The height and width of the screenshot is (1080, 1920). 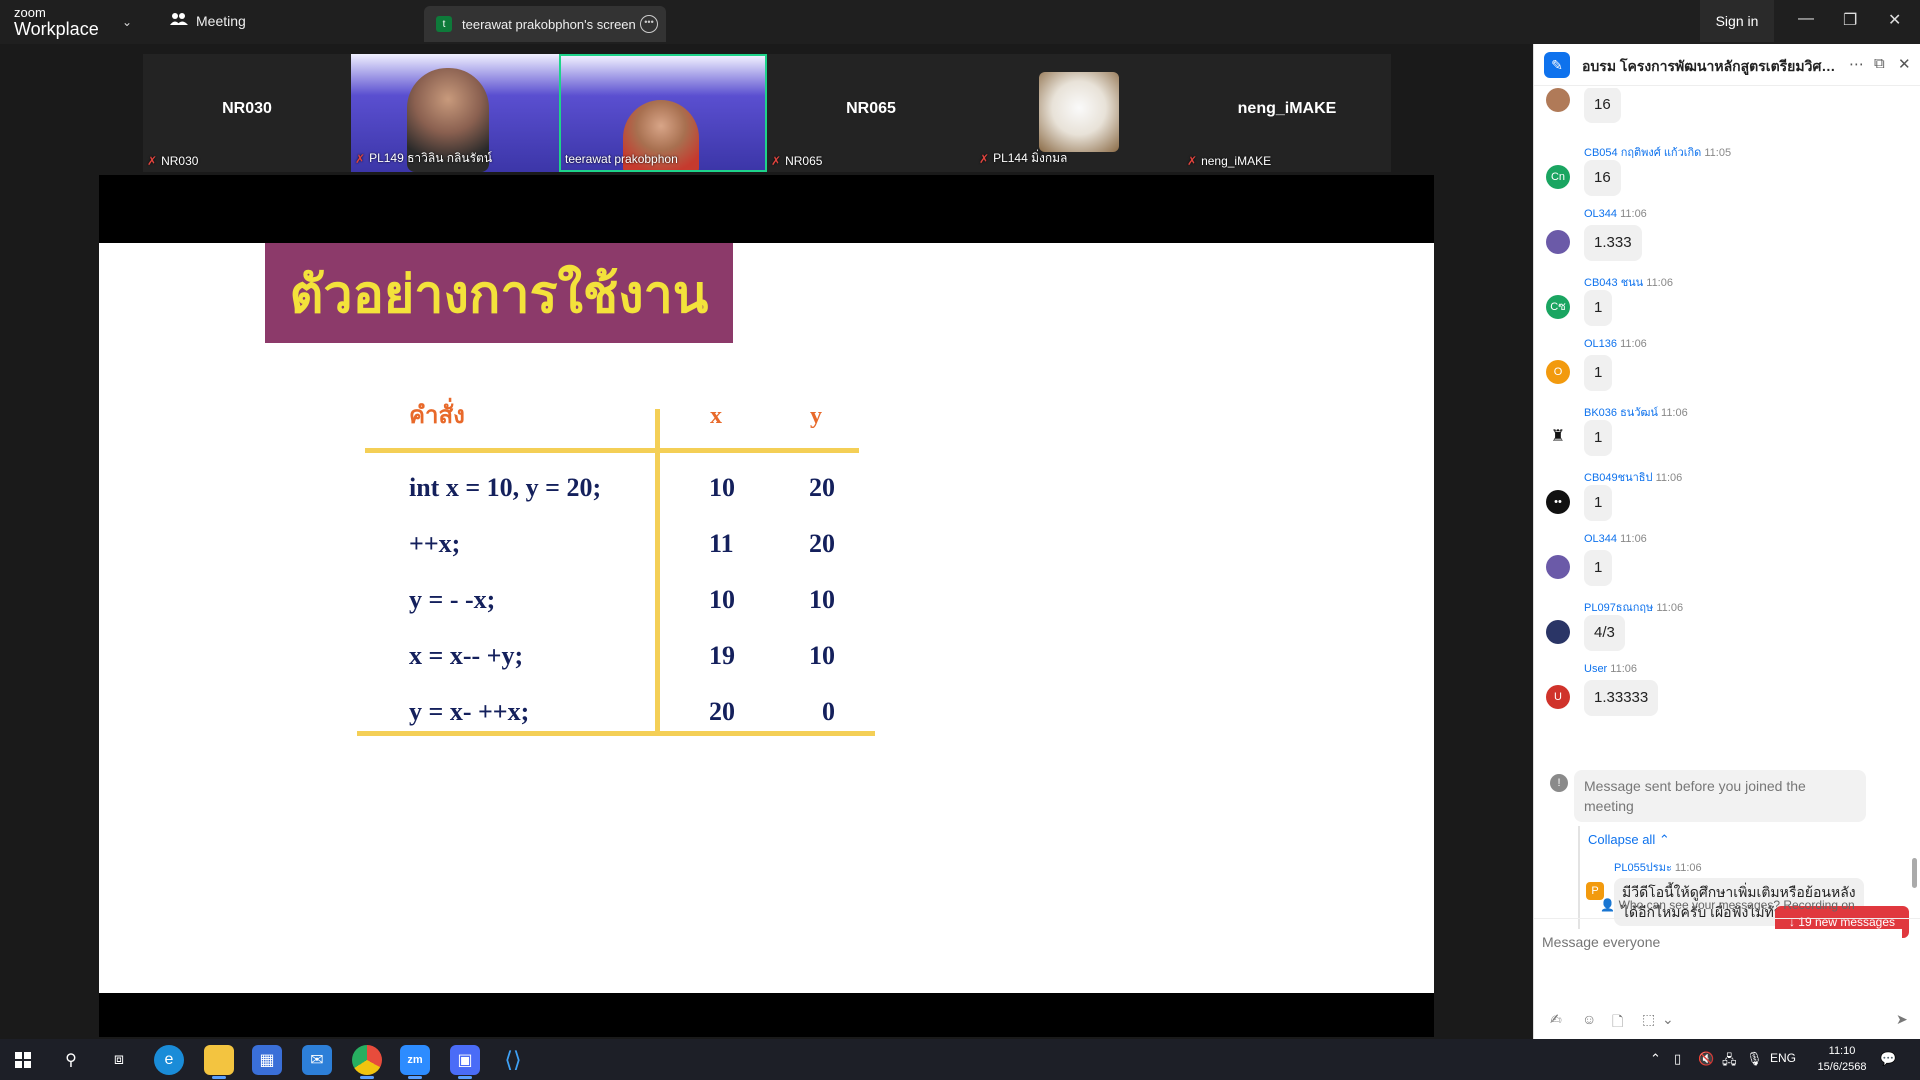 I want to click on chevron-up-icon: ⌃, so click(x=1655, y=1059).